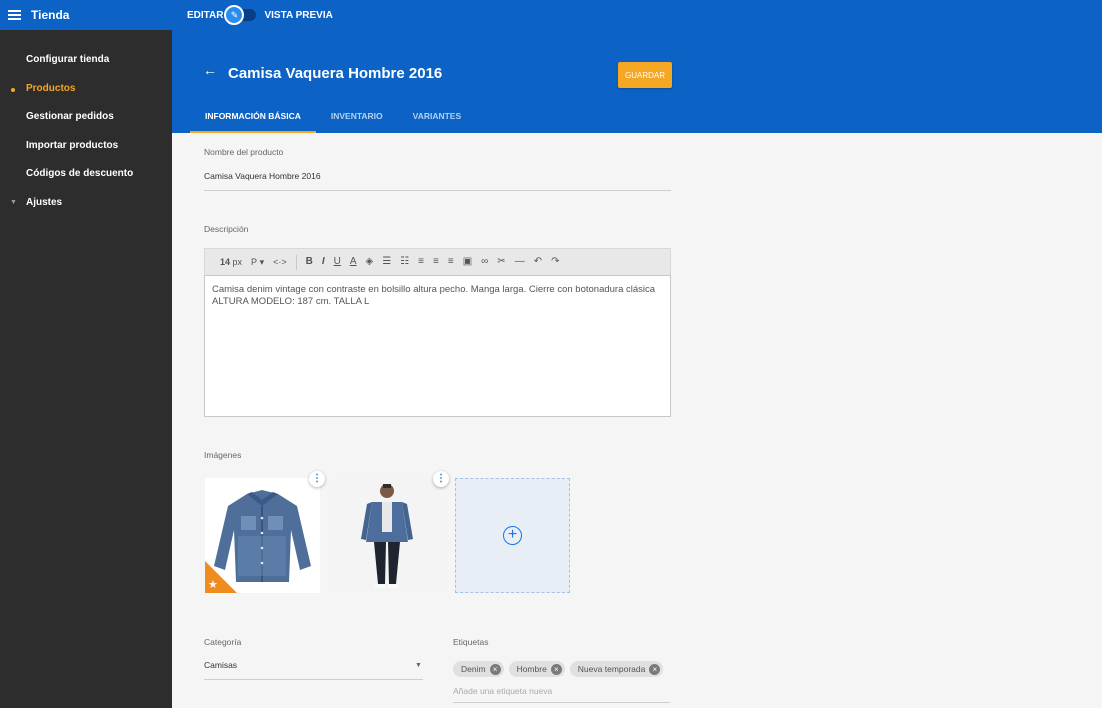 The height and width of the screenshot is (708, 1102). What do you see at coordinates (561, 702) in the screenshot?
I see `tag-input-underline` at bounding box center [561, 702].